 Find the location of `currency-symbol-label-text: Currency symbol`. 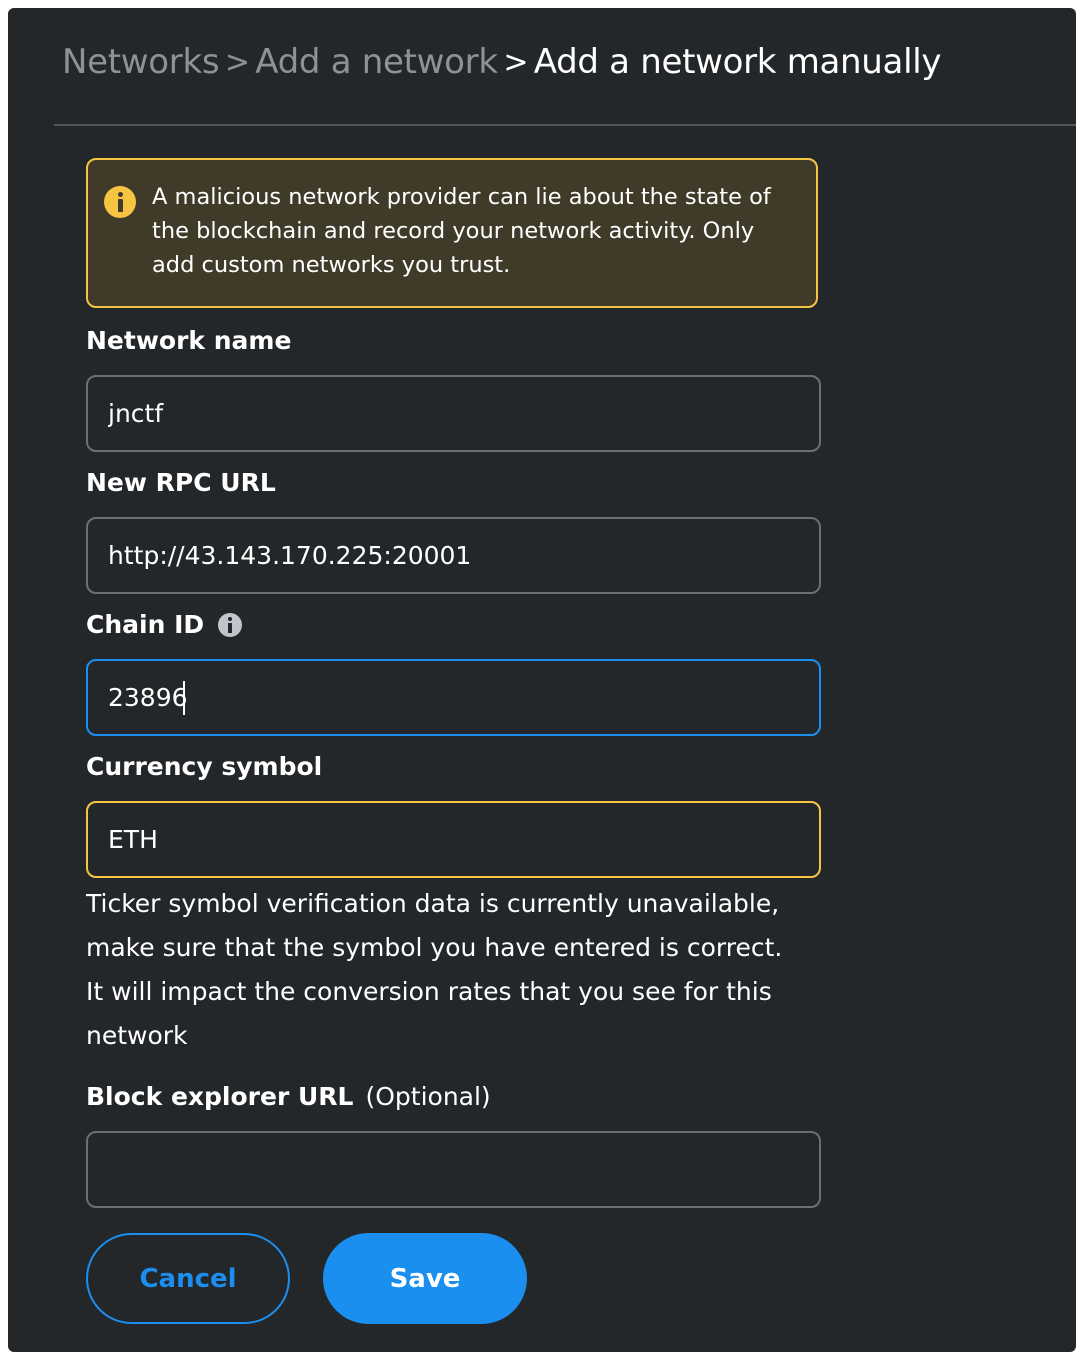

currency-symbol-label-text: Currency symbol is located at coordinates (204, 766).